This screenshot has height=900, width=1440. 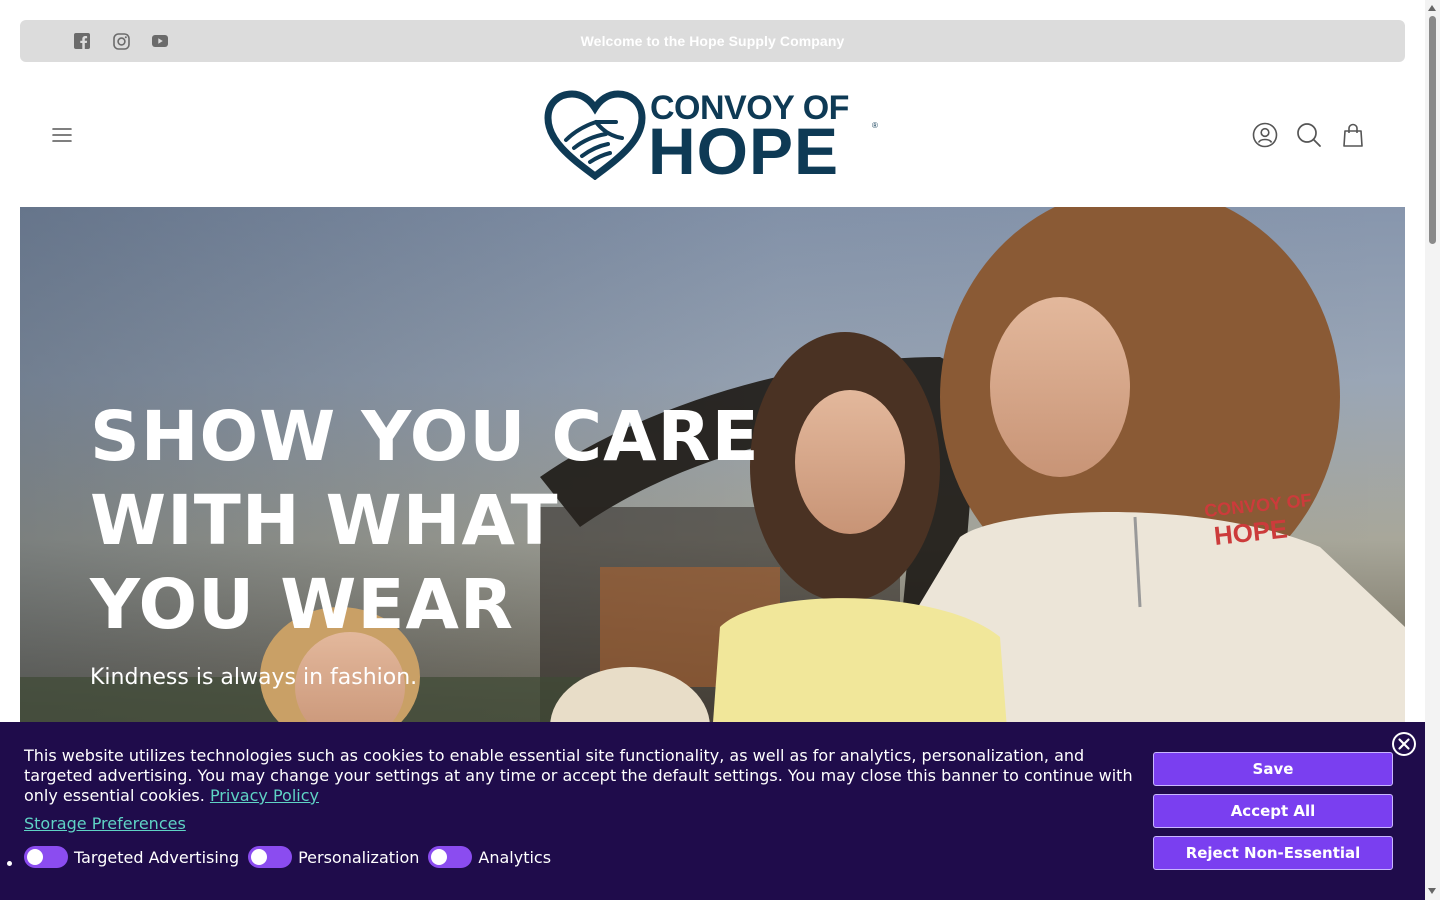 What do you see at coordinates (324, 521) in the screenshot?
I see `hero-title-line: WITH WHAT` at bounding box center [324, 521].